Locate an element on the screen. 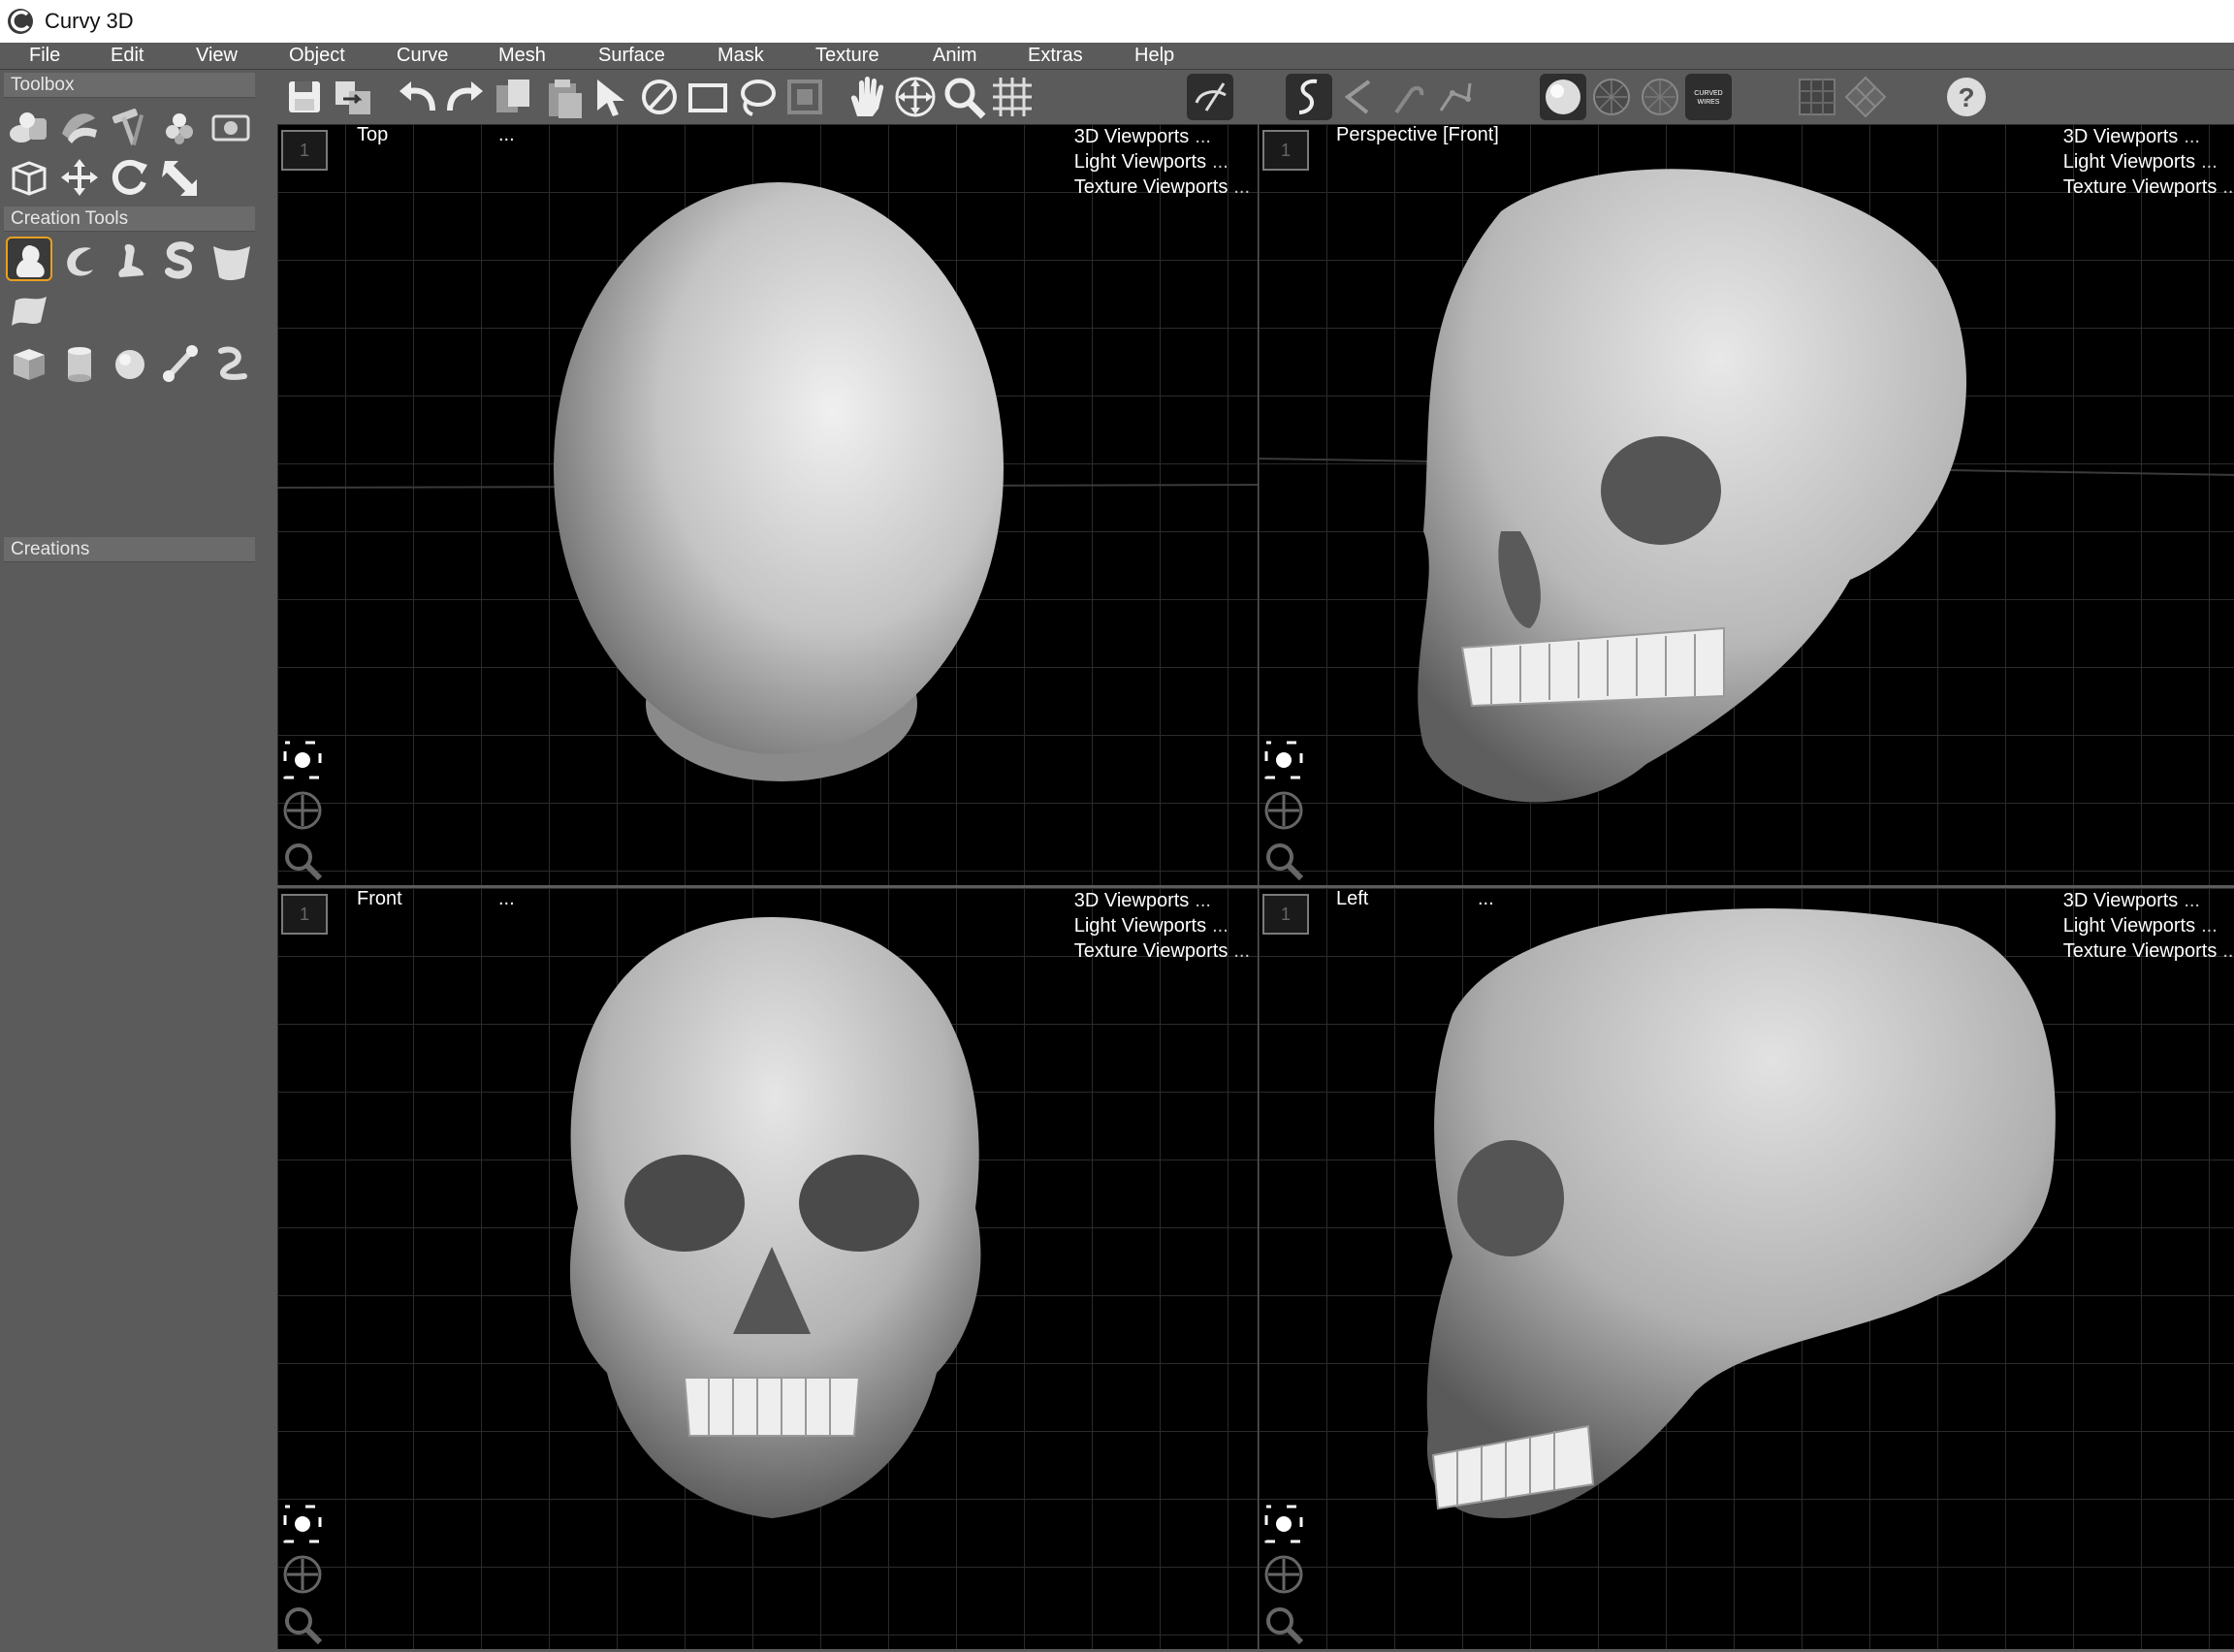 The width and height of the screenshot is (2234, 1652). export-icon is located at coordinates (353, 97).